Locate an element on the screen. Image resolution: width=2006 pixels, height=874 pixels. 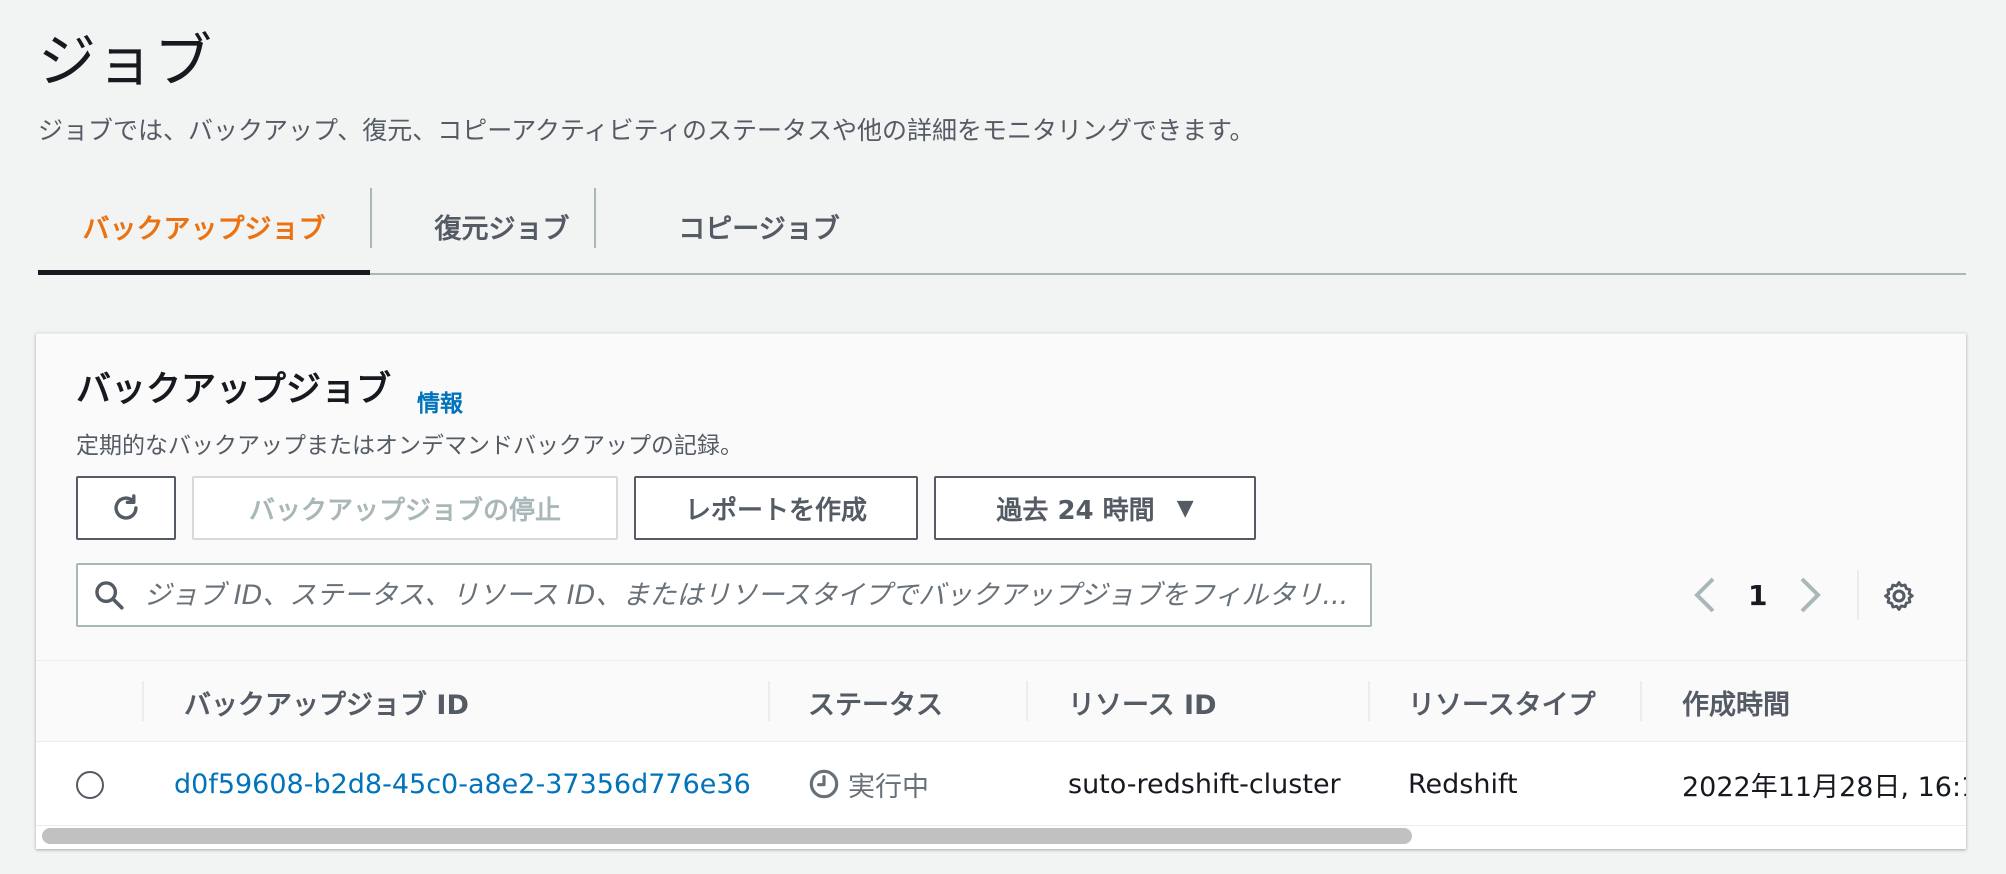
time-range-label: 過去 24 時間 is located at coordinates (1075, 510).